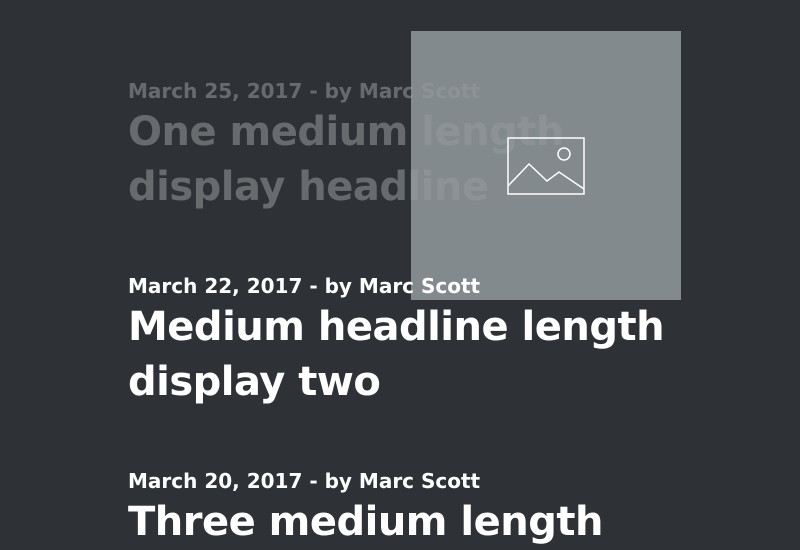 The height and width of the screenshot is (550, 800). What do you see at coordinates (365, 522) in the screenshot?
I see `post-title-line: Three medium length` at bounding box center [365, 522].